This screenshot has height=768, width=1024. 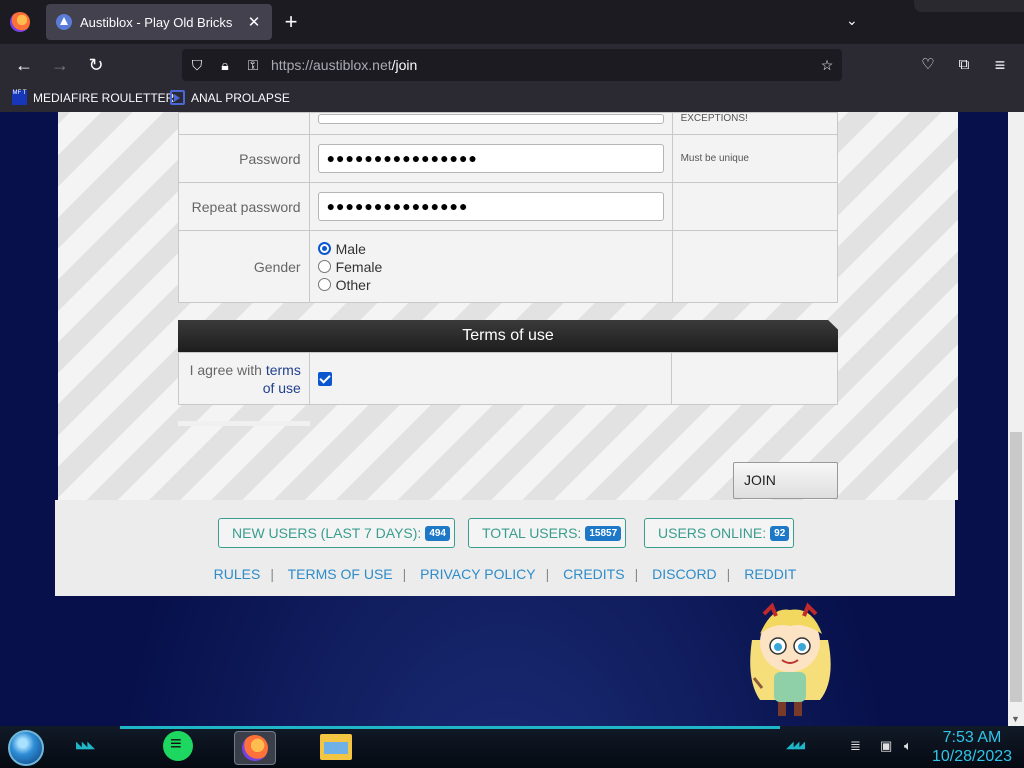 I want to click on terms-row: I agree with terms of use, so click(x=508, y=378).